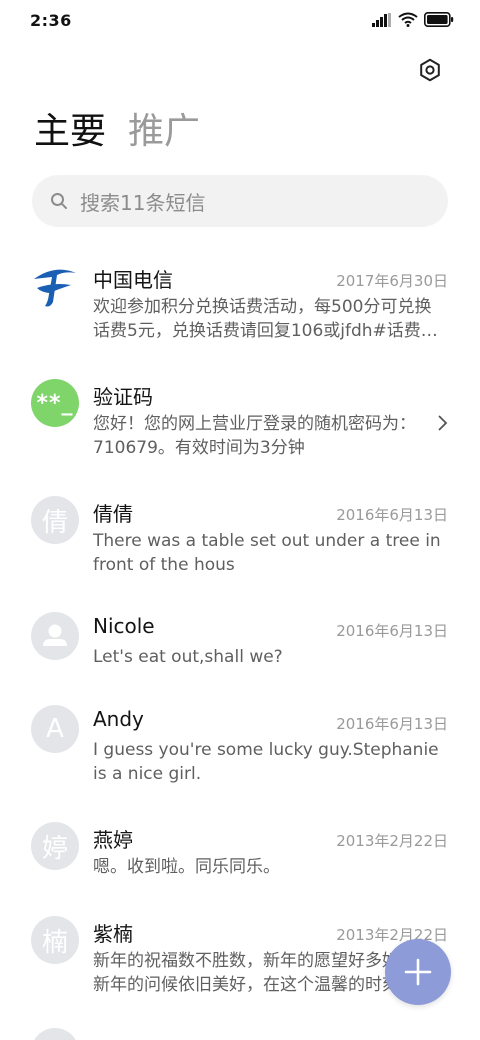 The width and height of the screenshot is (480, 1040). What do you see at coordinates (123, 397) in the screenshot?
I see `conversation-name: 验证码` at bounding box center [123, 397].